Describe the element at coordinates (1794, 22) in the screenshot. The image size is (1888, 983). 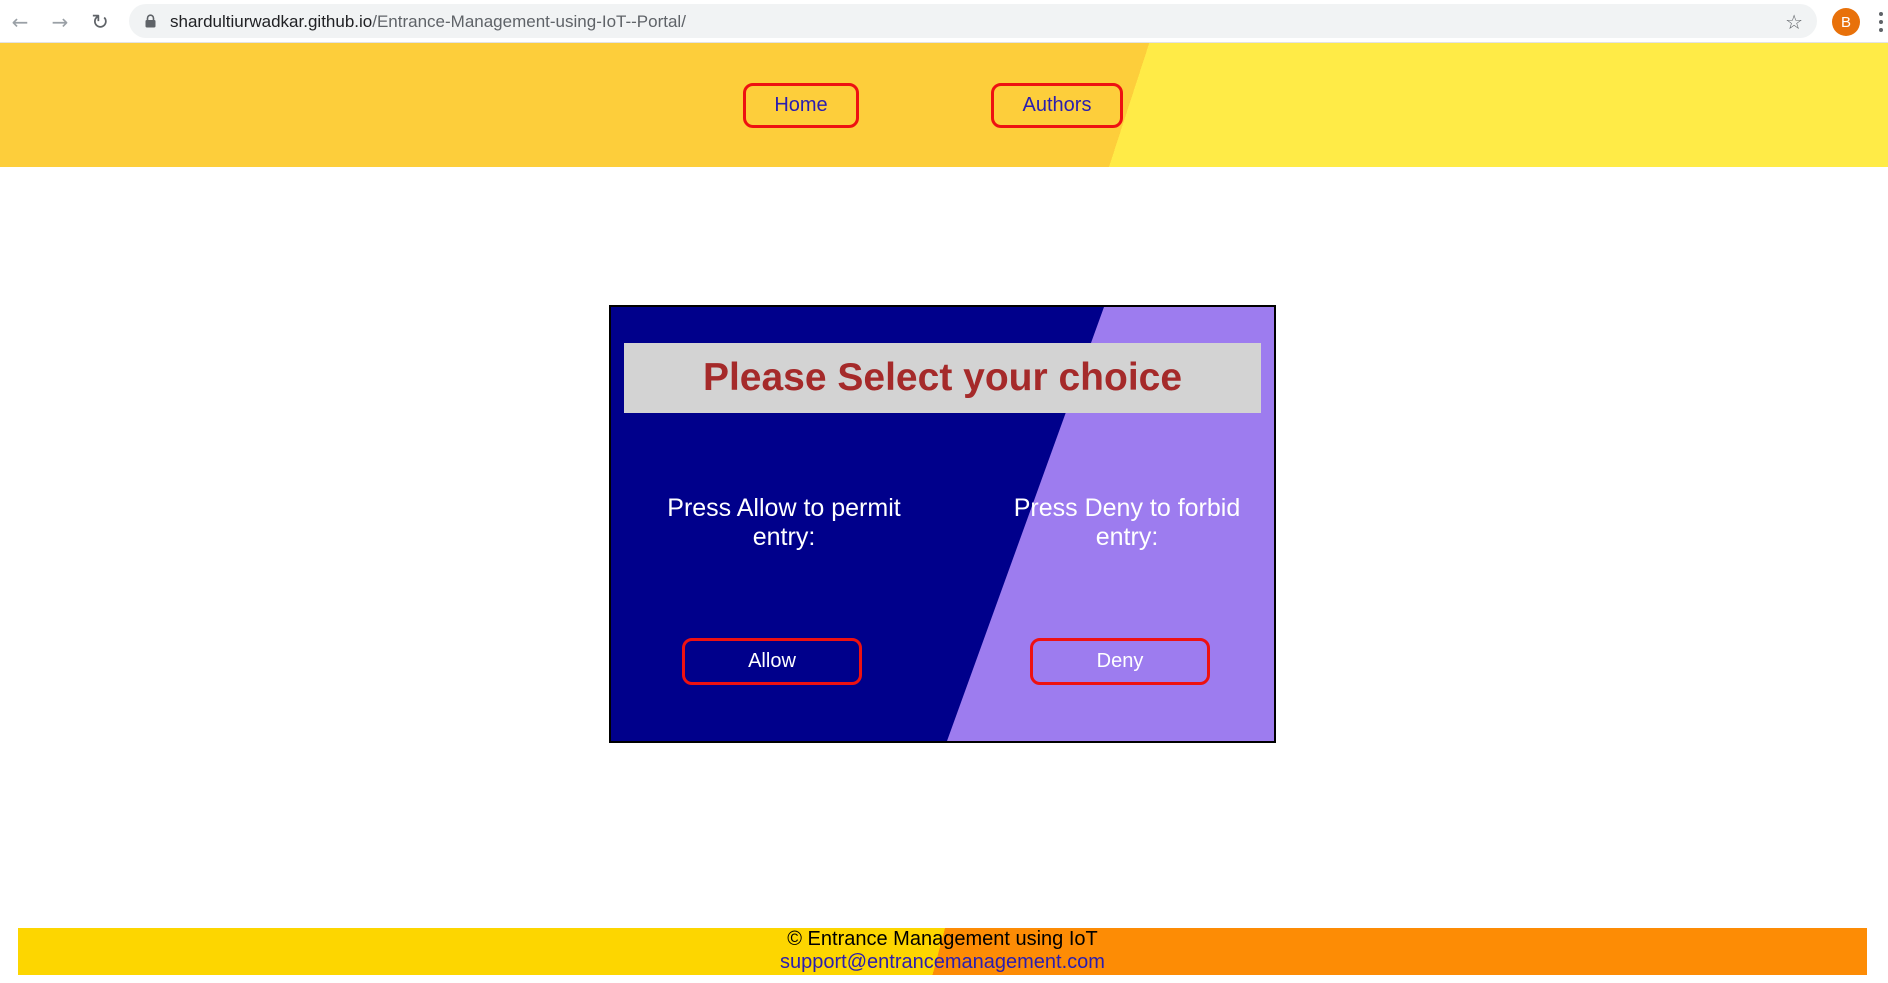
I see `bookmark-star-icon: ☆` at that location.